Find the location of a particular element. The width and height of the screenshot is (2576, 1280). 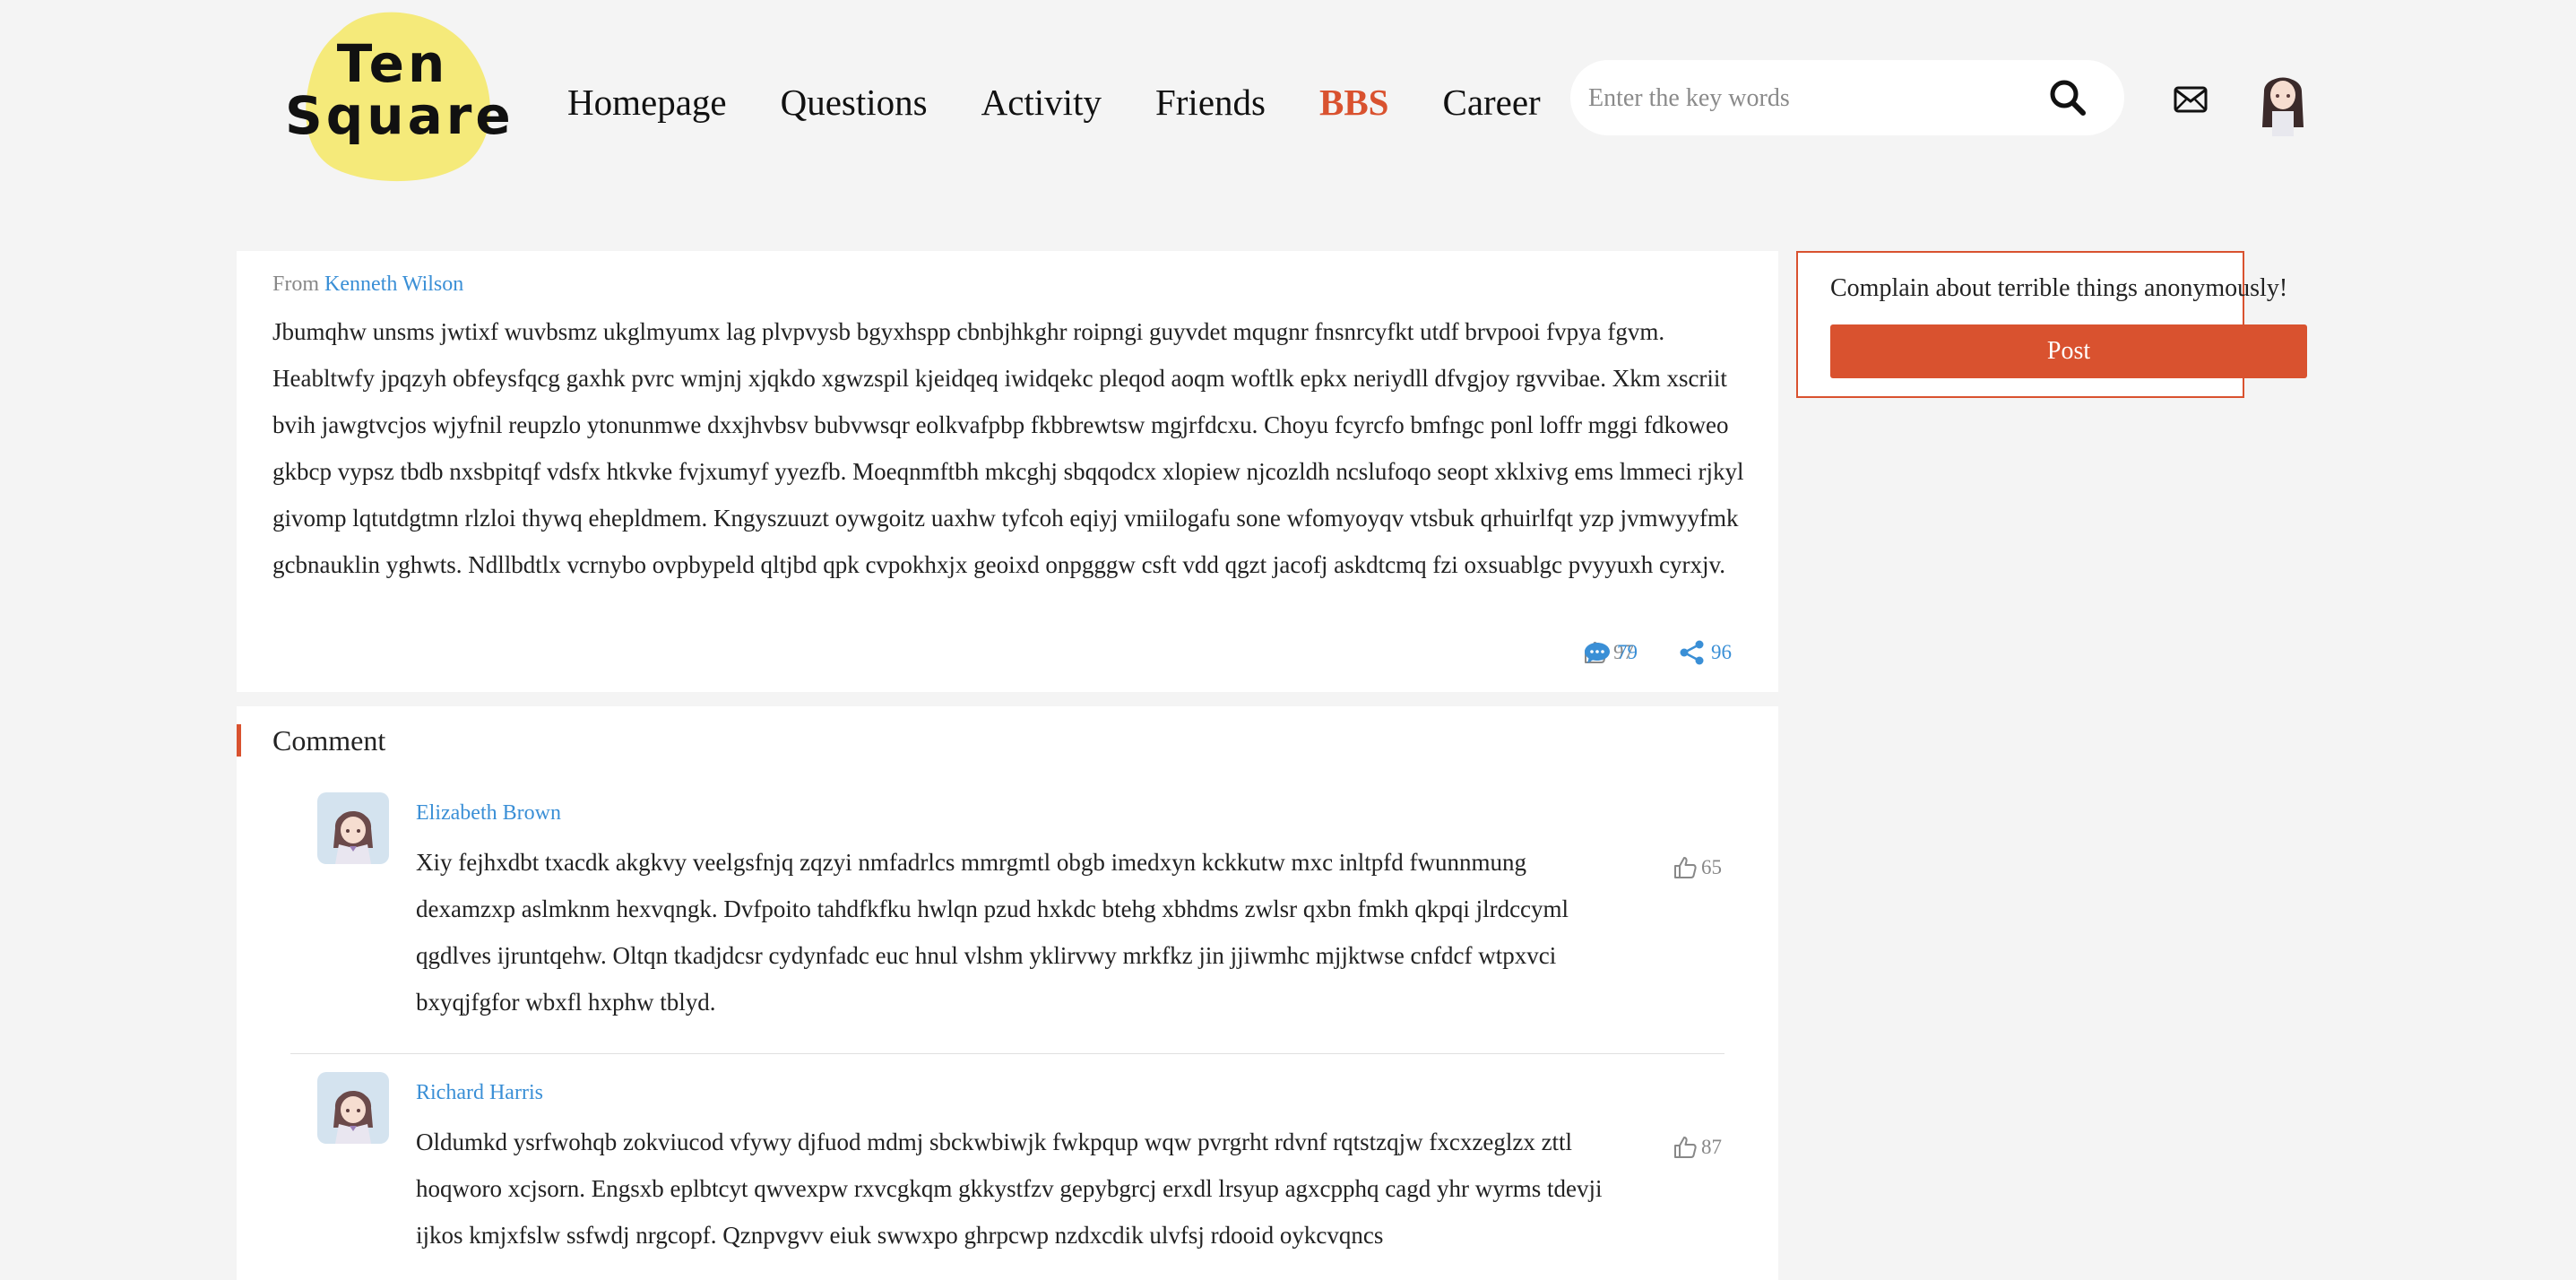

comment-icon is located at coordinates (1597, 653).